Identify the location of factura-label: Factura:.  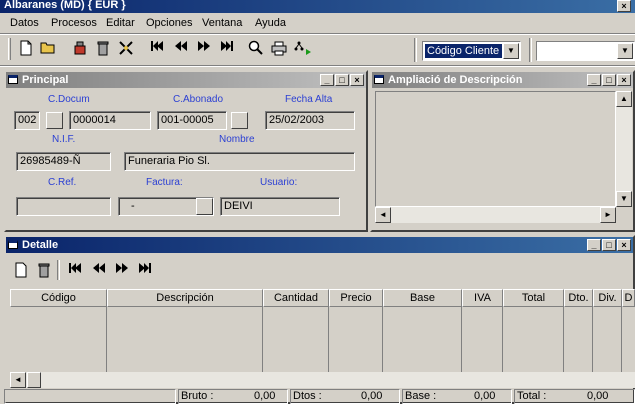
(164, 182).